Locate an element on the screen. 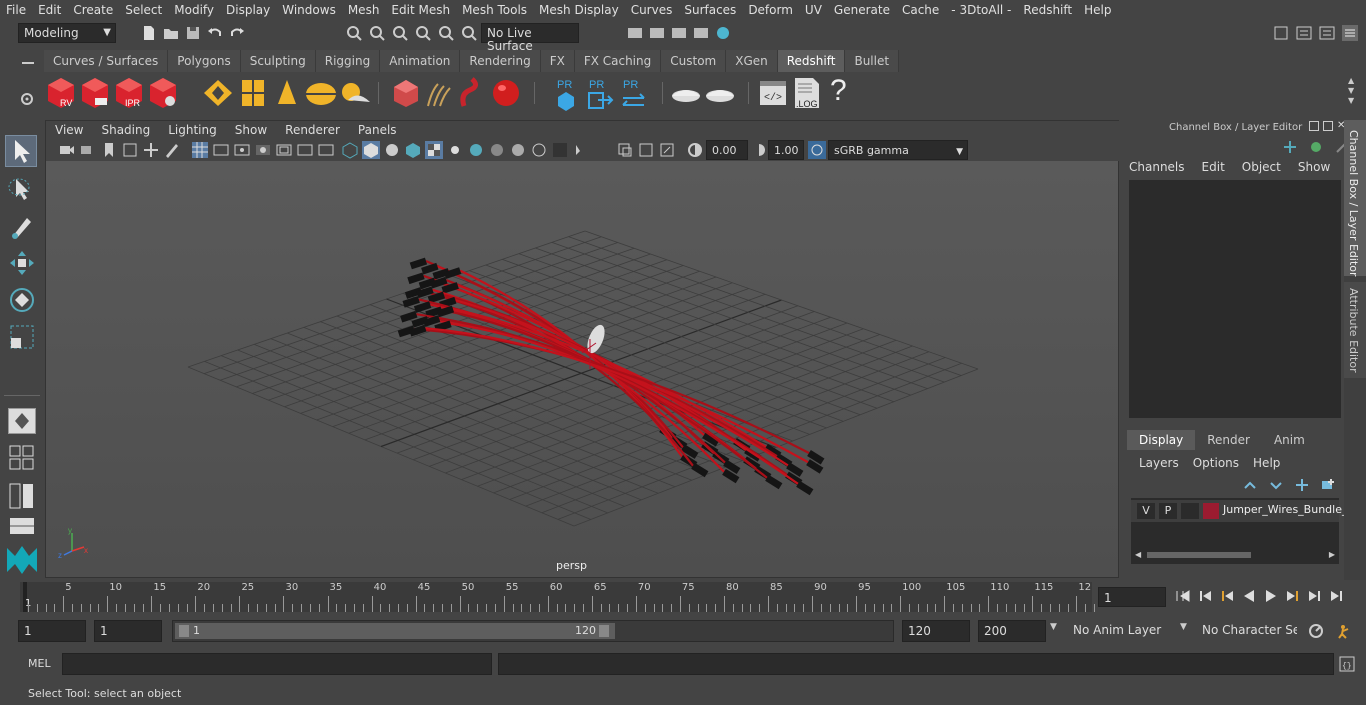  ipr-render-icon is located at coordinates (679, 33).